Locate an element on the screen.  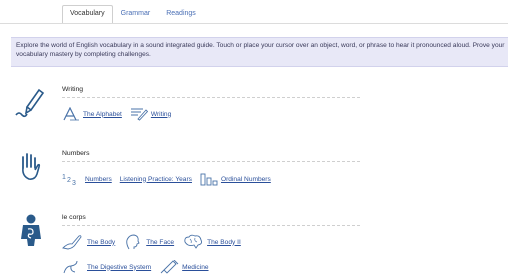
tab-bar: Vocabulary Grammar Readings is located at coordinates (133, 14).